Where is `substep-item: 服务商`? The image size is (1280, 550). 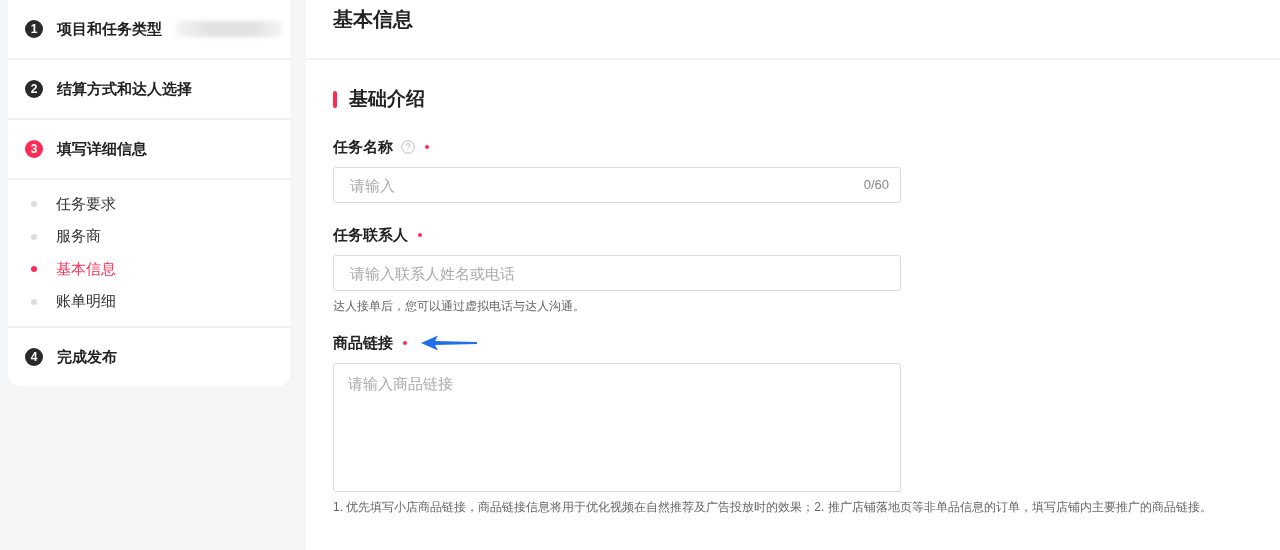 substep-item: 服务商 is located at coordinates (149, 236).